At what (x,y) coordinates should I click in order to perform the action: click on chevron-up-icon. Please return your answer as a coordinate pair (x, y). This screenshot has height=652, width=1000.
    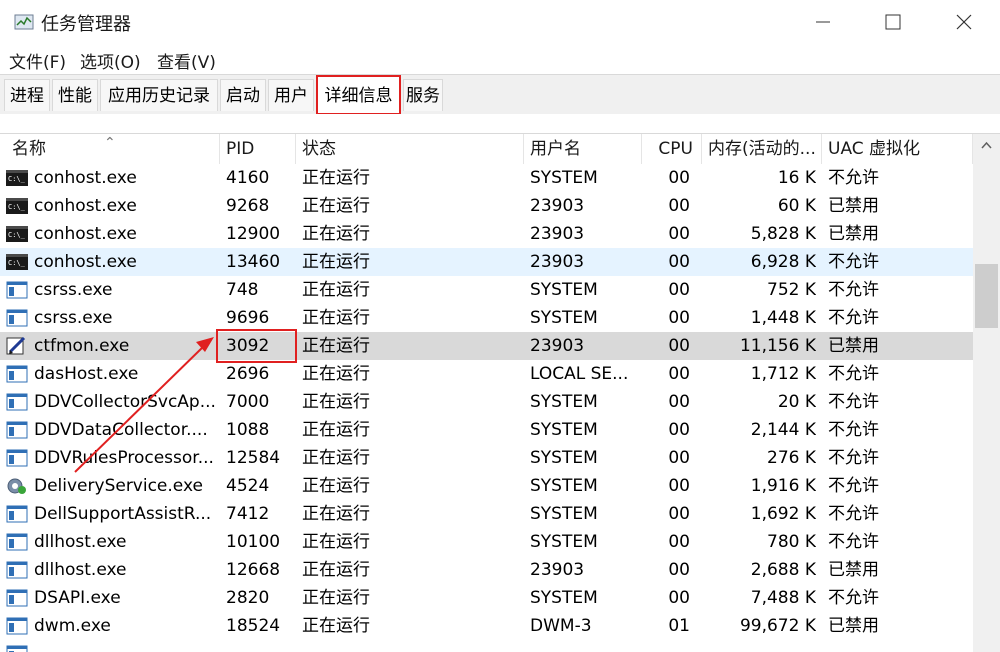
    Looking at the image, I should click on (986, 145).